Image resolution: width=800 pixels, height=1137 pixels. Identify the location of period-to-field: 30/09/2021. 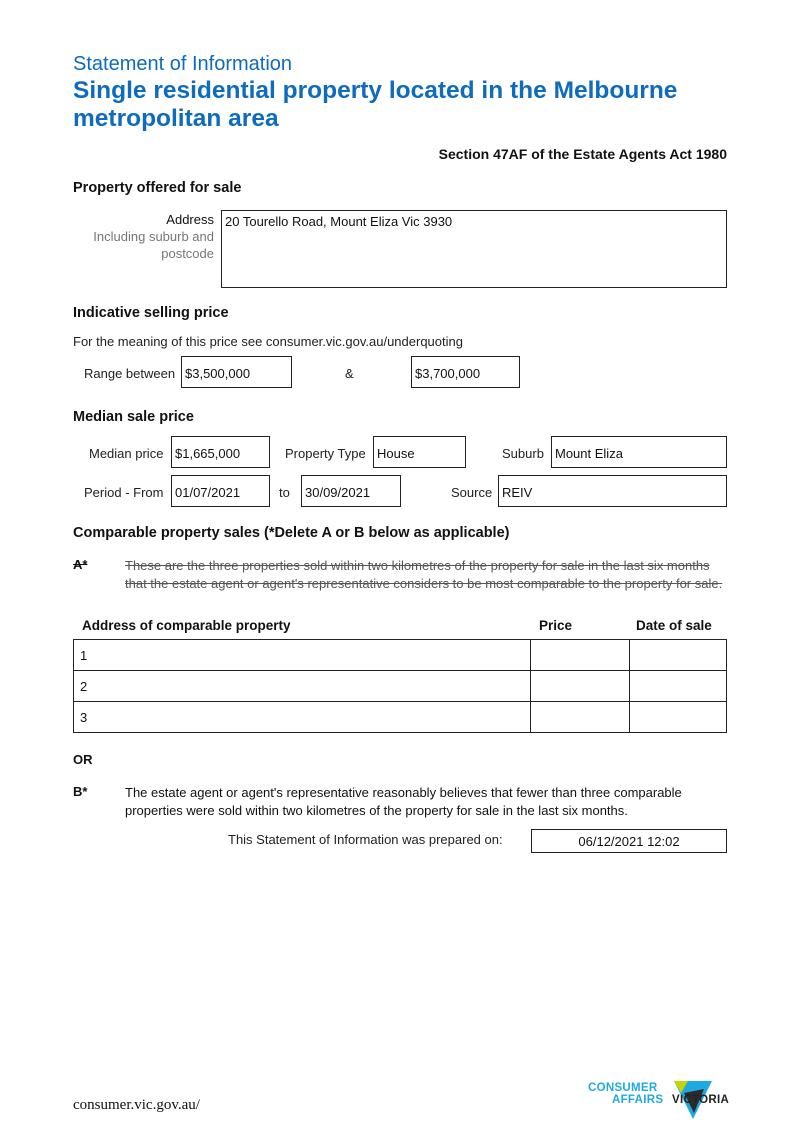
(351, 491).